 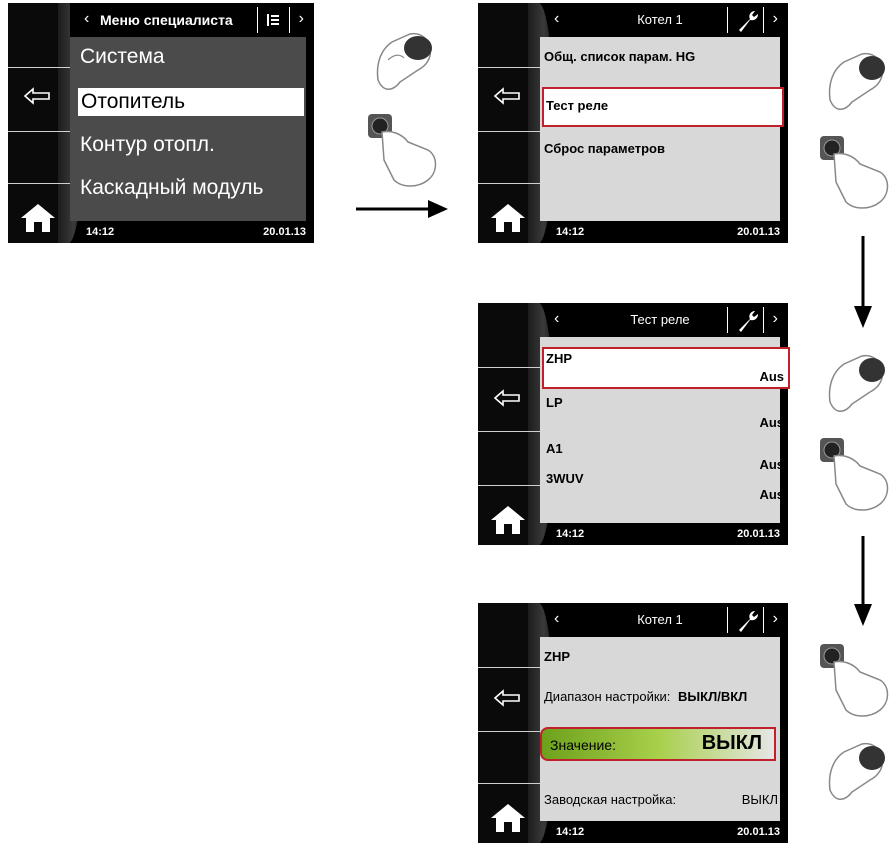 What do you see at coordinates (557, 656) in the screenshot?
I see `parameter-name: ZHP` at bounding box center [557, 656].